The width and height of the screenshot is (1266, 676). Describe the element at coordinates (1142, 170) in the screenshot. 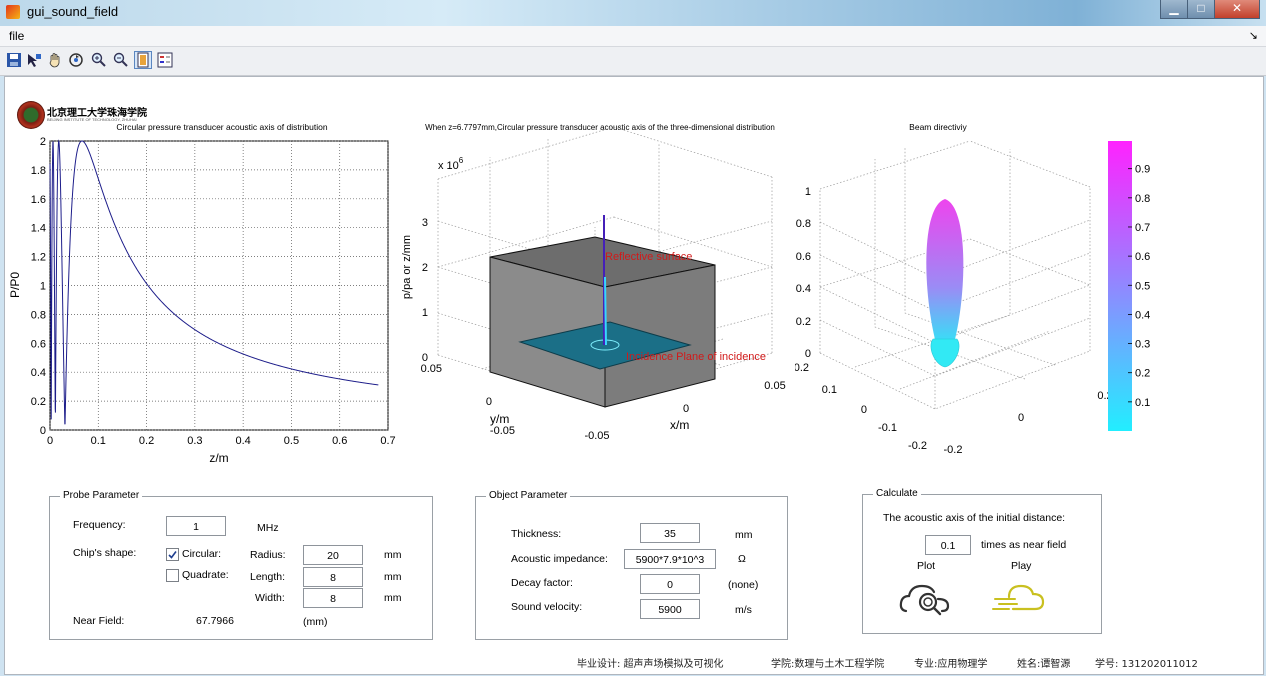

I see `colorbar-tick-label: 0.9` at that location.